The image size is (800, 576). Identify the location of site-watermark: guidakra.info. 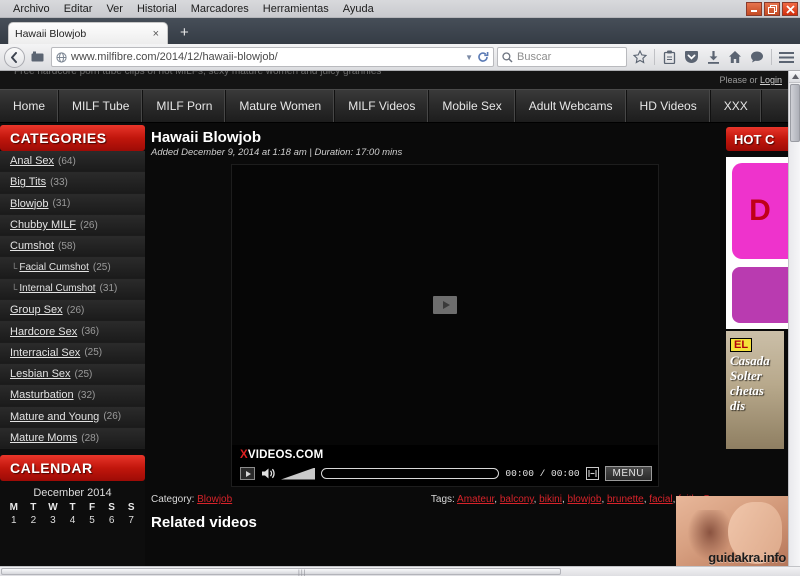
(747, 557).